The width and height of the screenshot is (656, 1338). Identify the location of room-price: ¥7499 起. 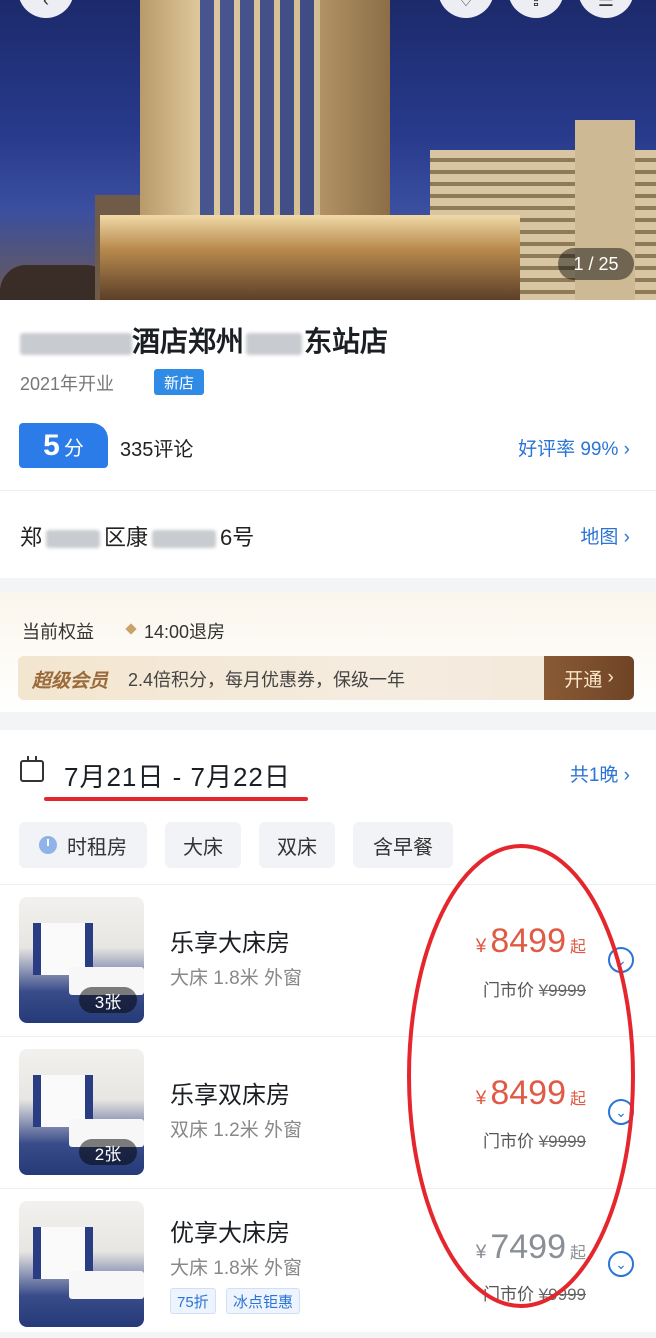
(530, 1247).